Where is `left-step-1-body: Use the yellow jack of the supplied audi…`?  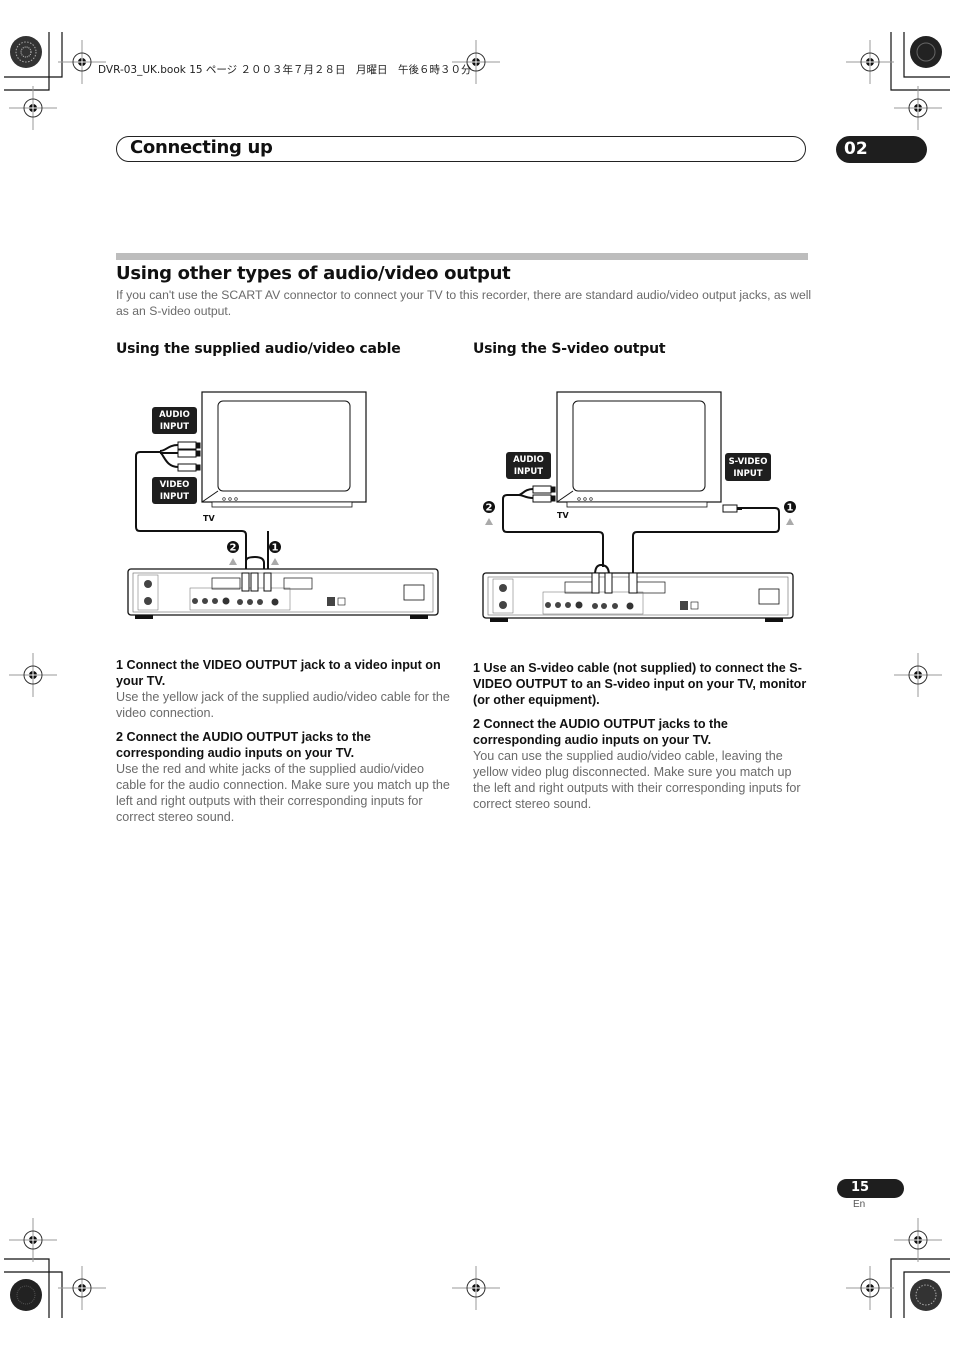
left-step-1-body: Use the yellow jack of the supplied audi… is located at coordinates (283, 705).